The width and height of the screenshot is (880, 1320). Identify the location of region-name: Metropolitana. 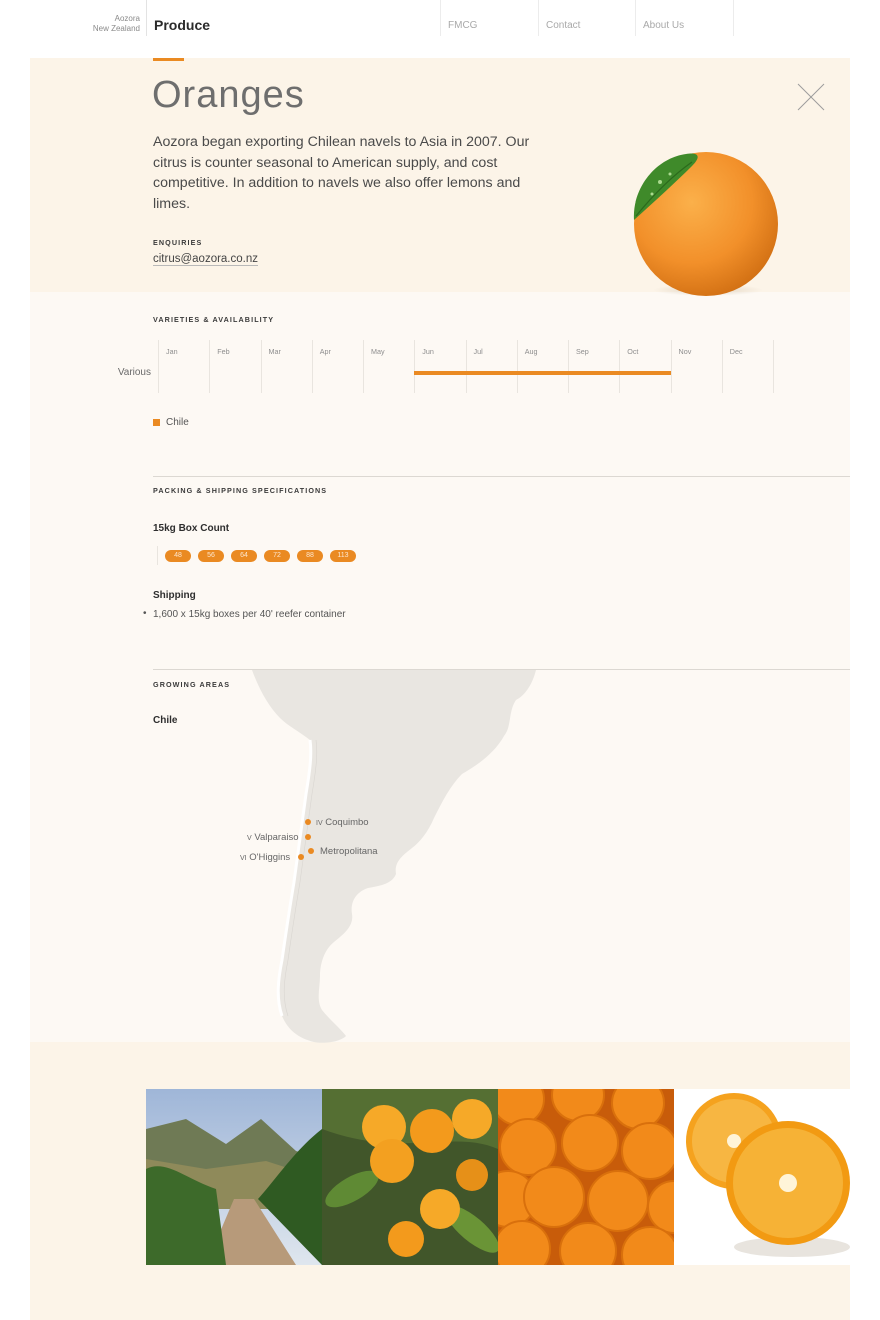
(349, 851).